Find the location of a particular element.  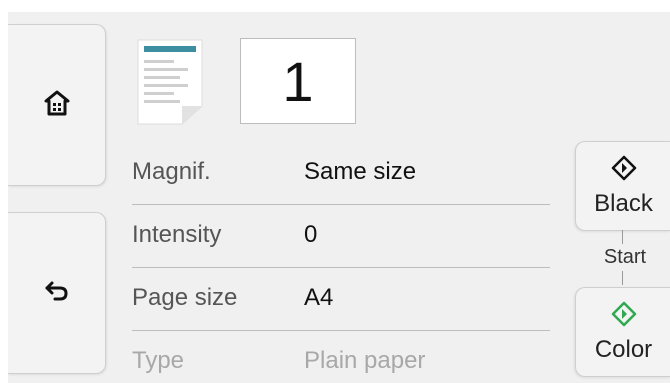

setting-value: 0 is located at coordinates (311, 234).